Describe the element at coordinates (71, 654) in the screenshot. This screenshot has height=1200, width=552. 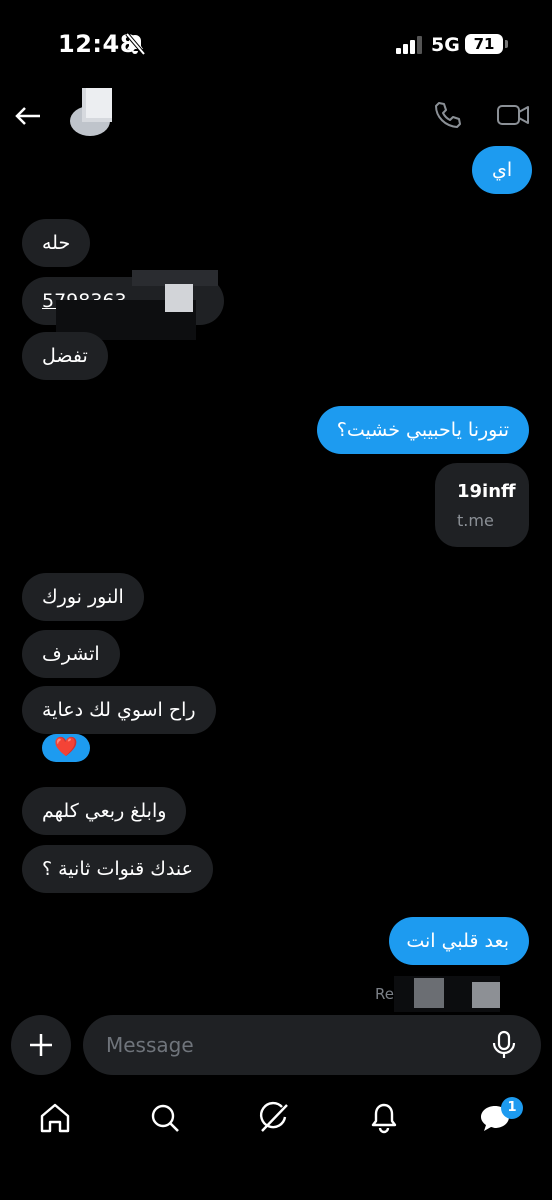
I see `message-incoming: اتشرف` at that location.